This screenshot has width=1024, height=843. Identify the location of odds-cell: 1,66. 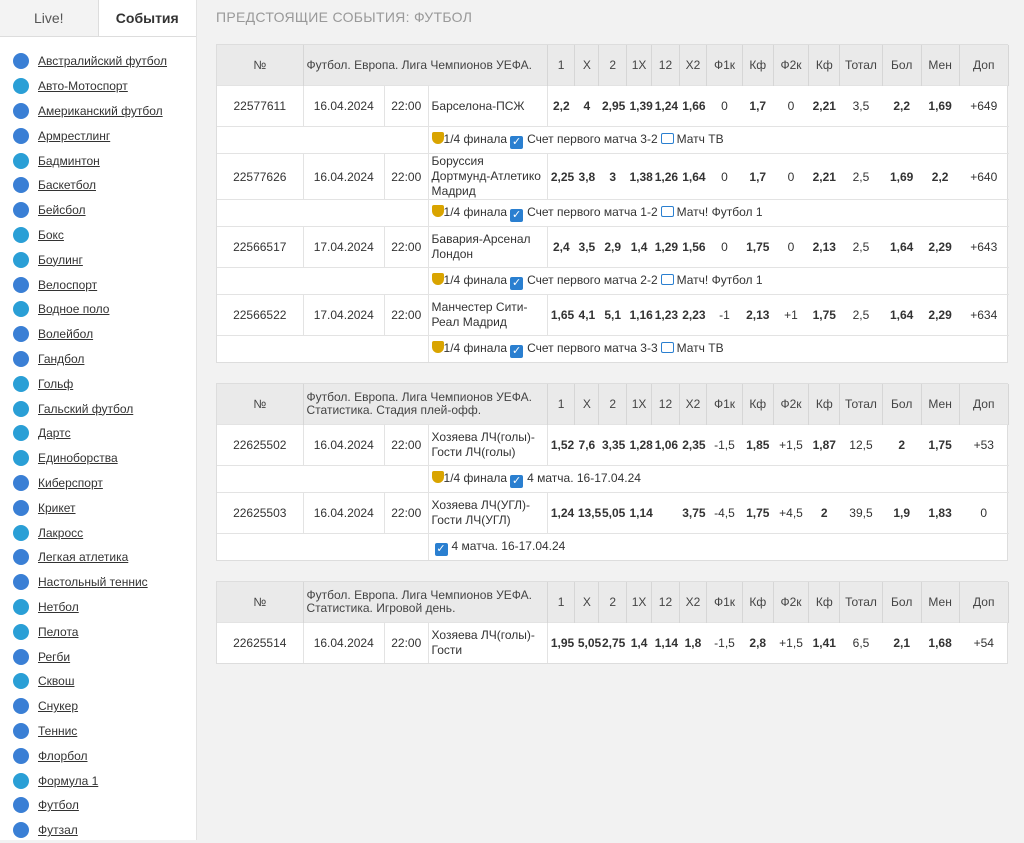
(693, 106).